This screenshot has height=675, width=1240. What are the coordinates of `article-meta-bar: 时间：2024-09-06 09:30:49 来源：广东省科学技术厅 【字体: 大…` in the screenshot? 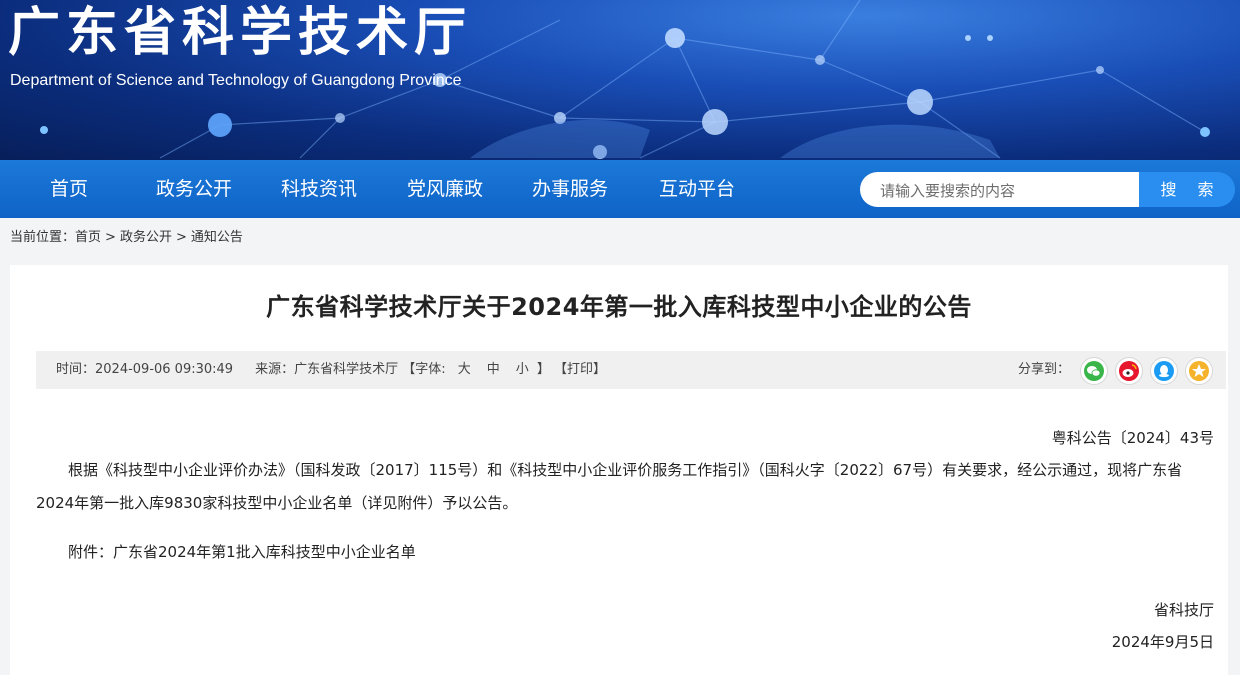 It's located at (631, 370).